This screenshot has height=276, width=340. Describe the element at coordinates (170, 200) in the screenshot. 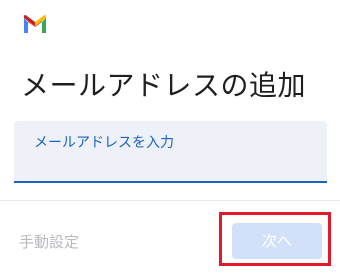

I see `divider` at that location.